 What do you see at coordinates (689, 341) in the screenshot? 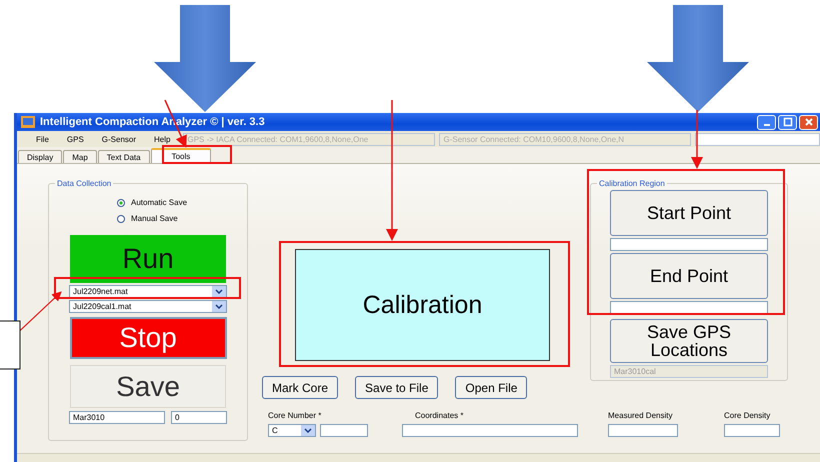
I see `save-gps-button: Save GPS Locations` at bounding box center [689, 341].